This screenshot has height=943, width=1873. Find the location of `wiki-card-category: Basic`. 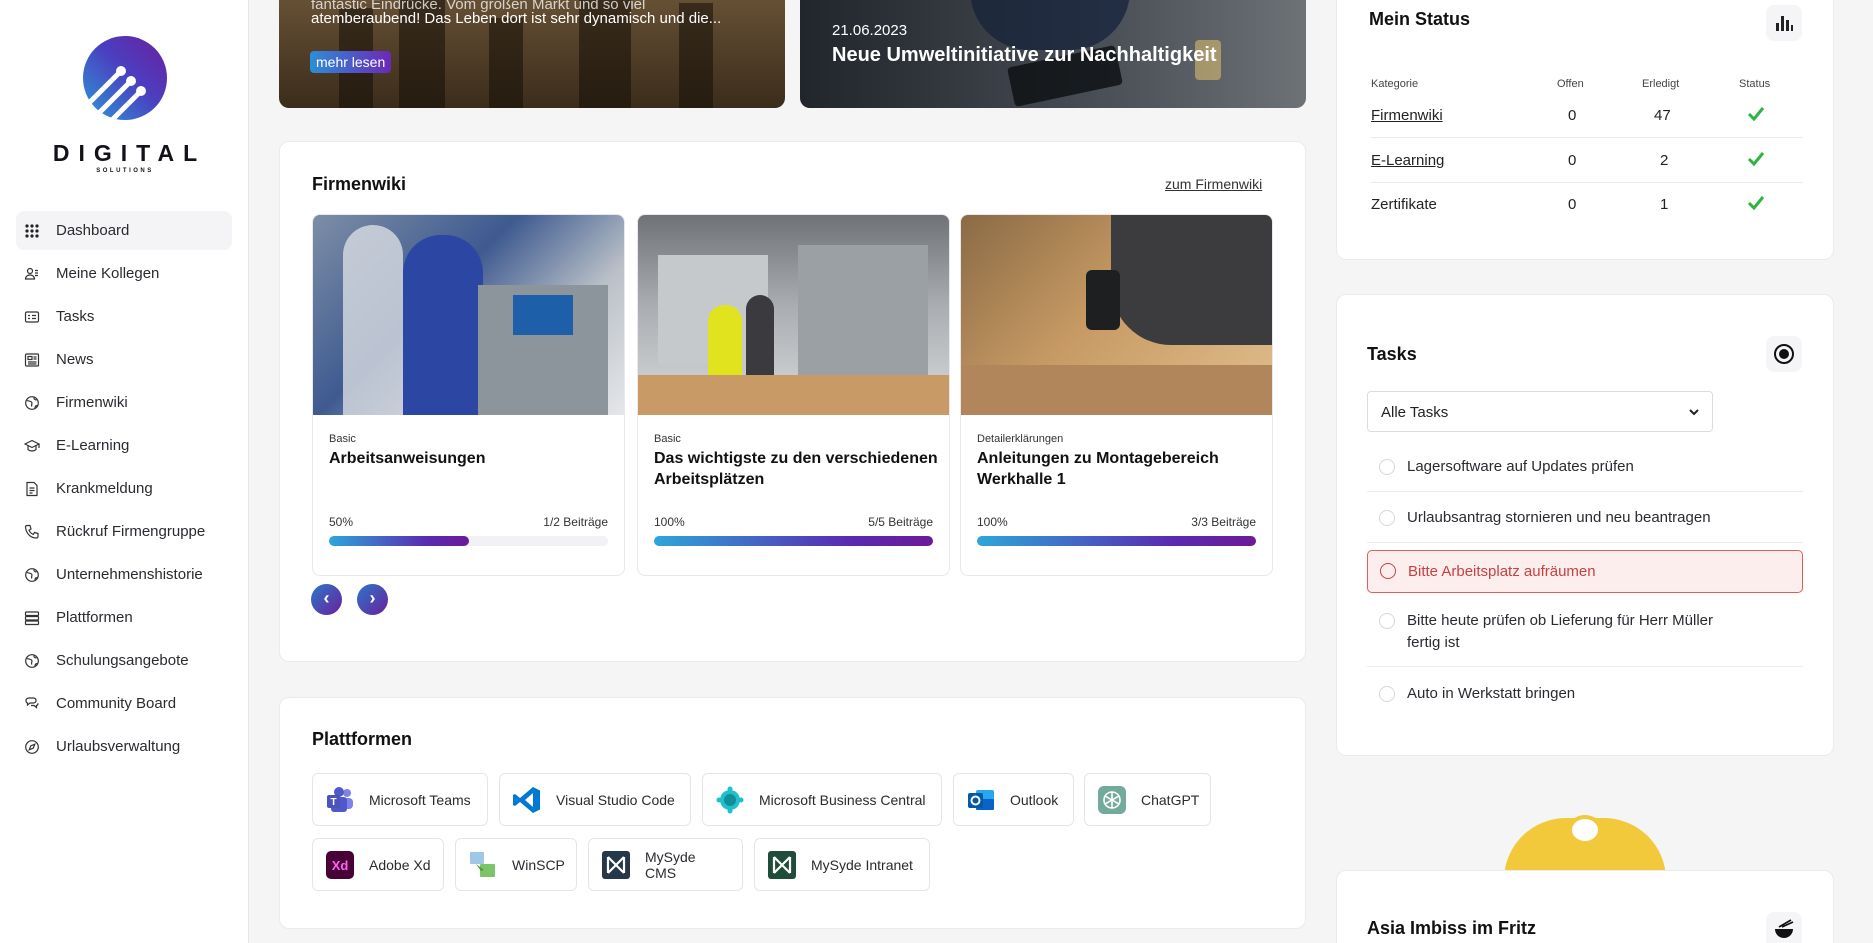

wiki-card-category: Basic is located at coordinates (342, 439).